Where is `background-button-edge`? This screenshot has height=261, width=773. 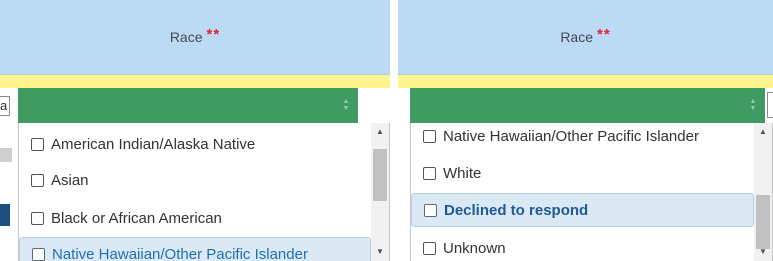 background-button-edge is located at coordinates (5, 215).